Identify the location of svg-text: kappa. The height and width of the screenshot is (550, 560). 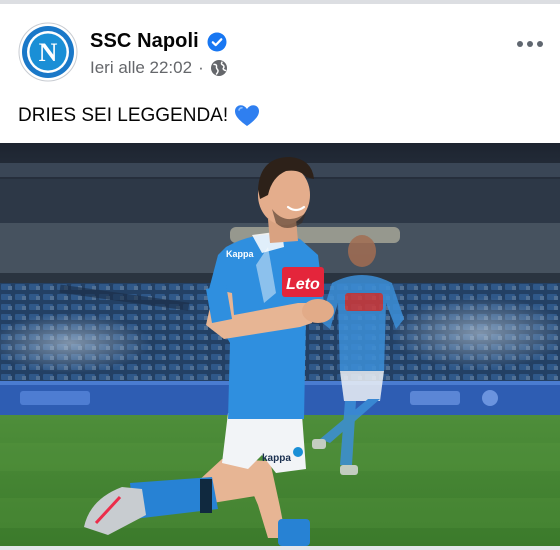
(276, 458).